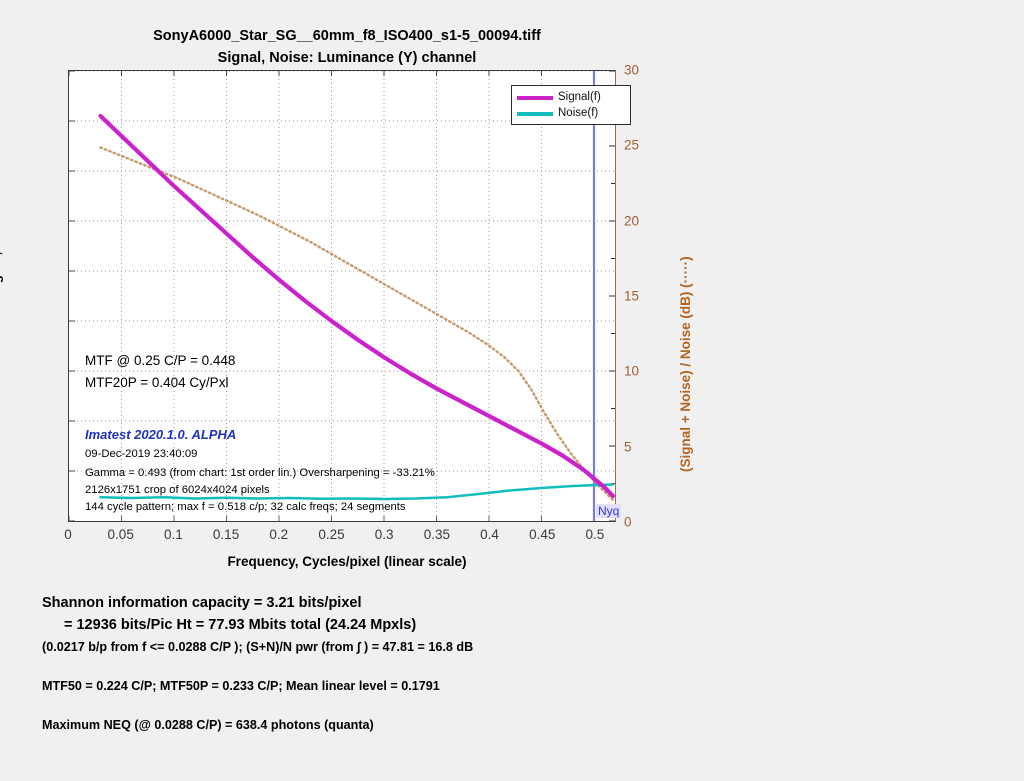 The image size is (1024, 781). What do you see at coordinates (489, 534) in the screenshot?
I see `x-axis-tick: 0.4` at bounding box center [489, 534].